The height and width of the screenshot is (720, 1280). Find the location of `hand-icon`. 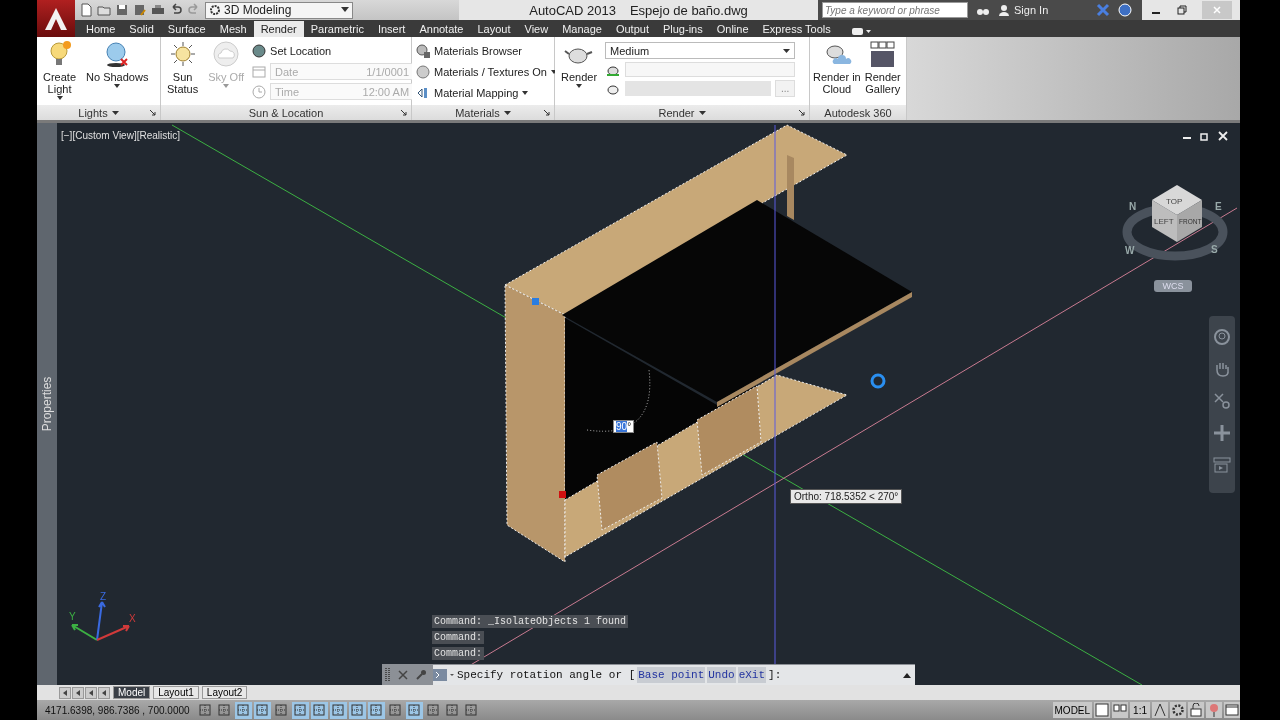

hand-icon is located at coordinates (1222, 369).